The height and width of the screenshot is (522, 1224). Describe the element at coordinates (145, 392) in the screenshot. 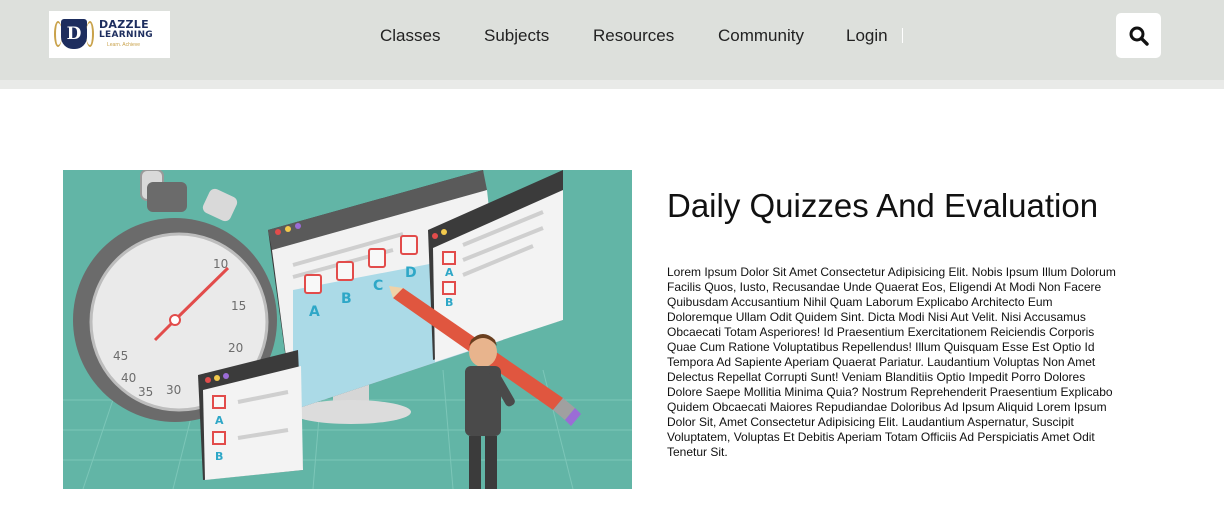

I see `stopwatch-number: 35` at that location.